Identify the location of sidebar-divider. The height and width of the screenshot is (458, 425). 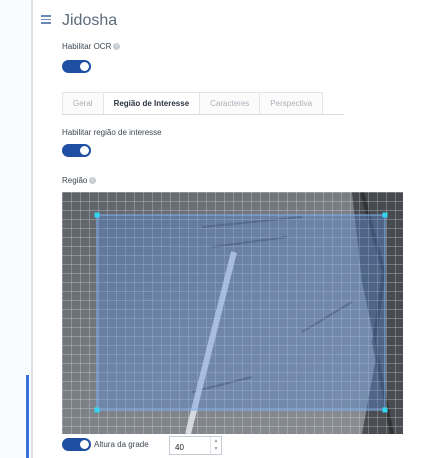
(32, 229).